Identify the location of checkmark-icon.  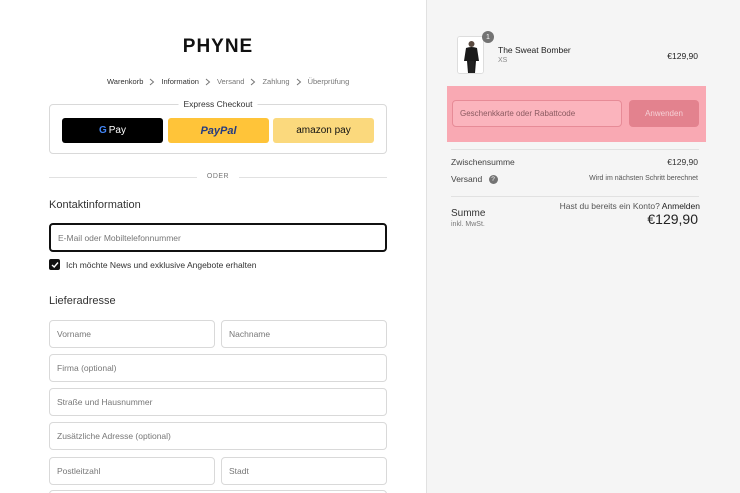
(55, 264).